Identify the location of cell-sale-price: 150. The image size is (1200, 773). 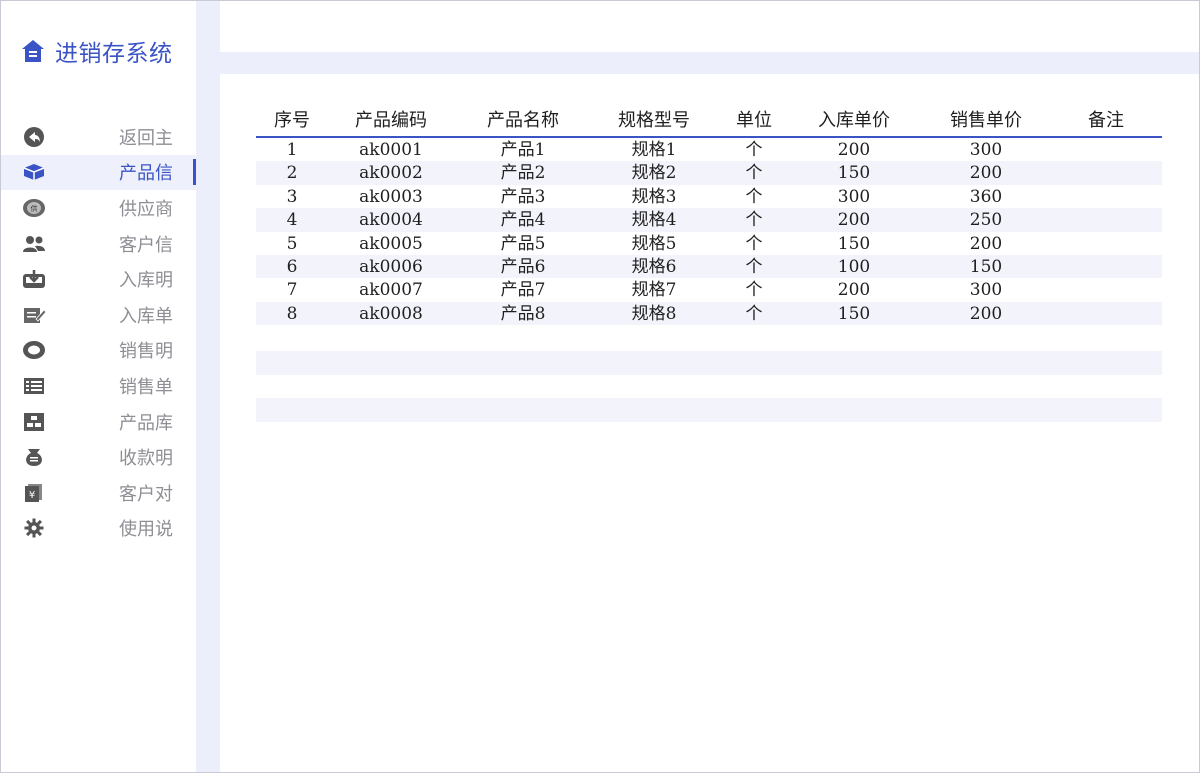
(986, 266).